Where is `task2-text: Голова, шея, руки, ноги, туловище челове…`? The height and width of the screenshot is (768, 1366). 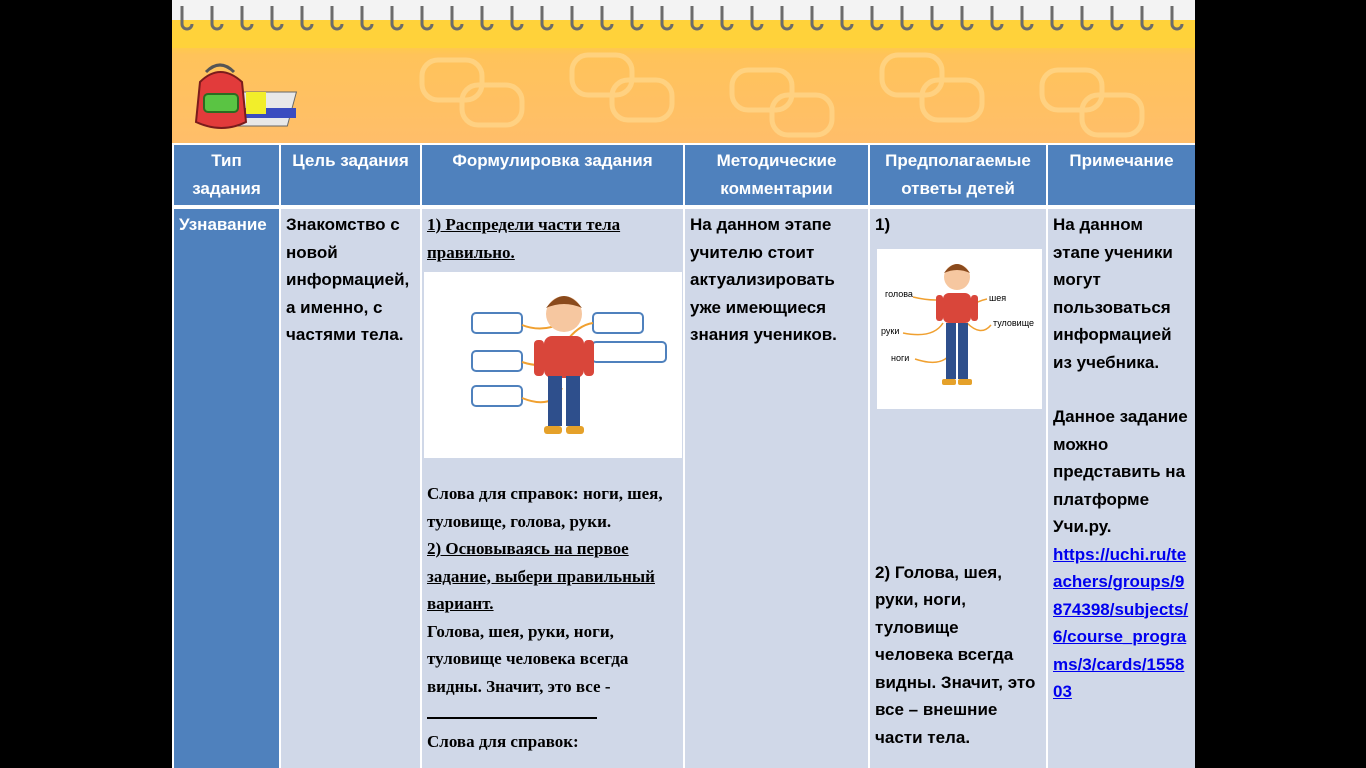 task2-text: Голова, шея, руки, ноги, туловище челове… is located at coordinates (528, 658).